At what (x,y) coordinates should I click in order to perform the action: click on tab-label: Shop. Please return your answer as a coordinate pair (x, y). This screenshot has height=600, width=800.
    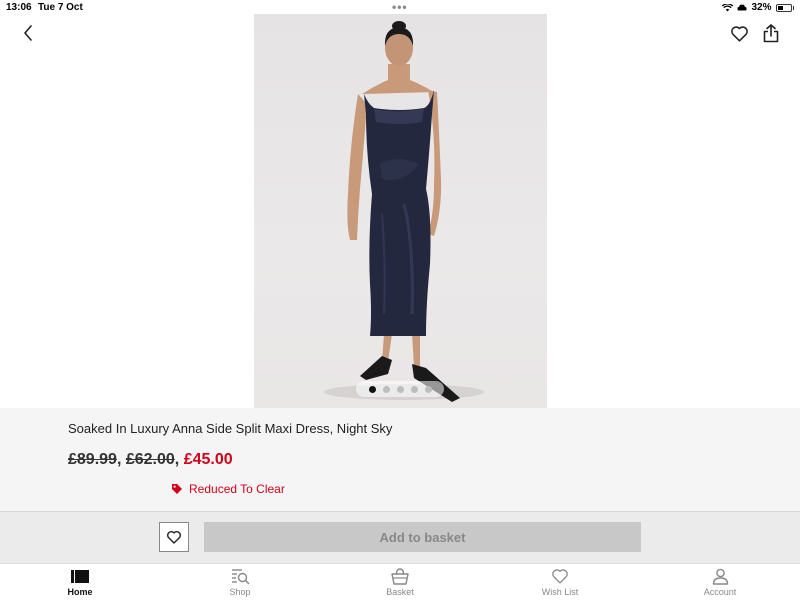
    Looking at the image, I should click on (240, 592).